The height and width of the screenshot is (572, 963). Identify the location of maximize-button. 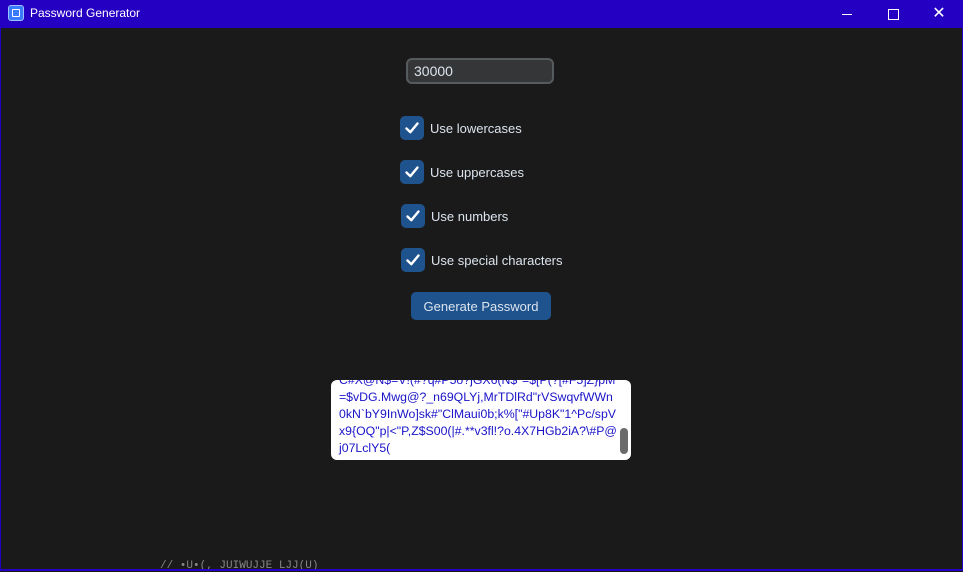
(893, 14).